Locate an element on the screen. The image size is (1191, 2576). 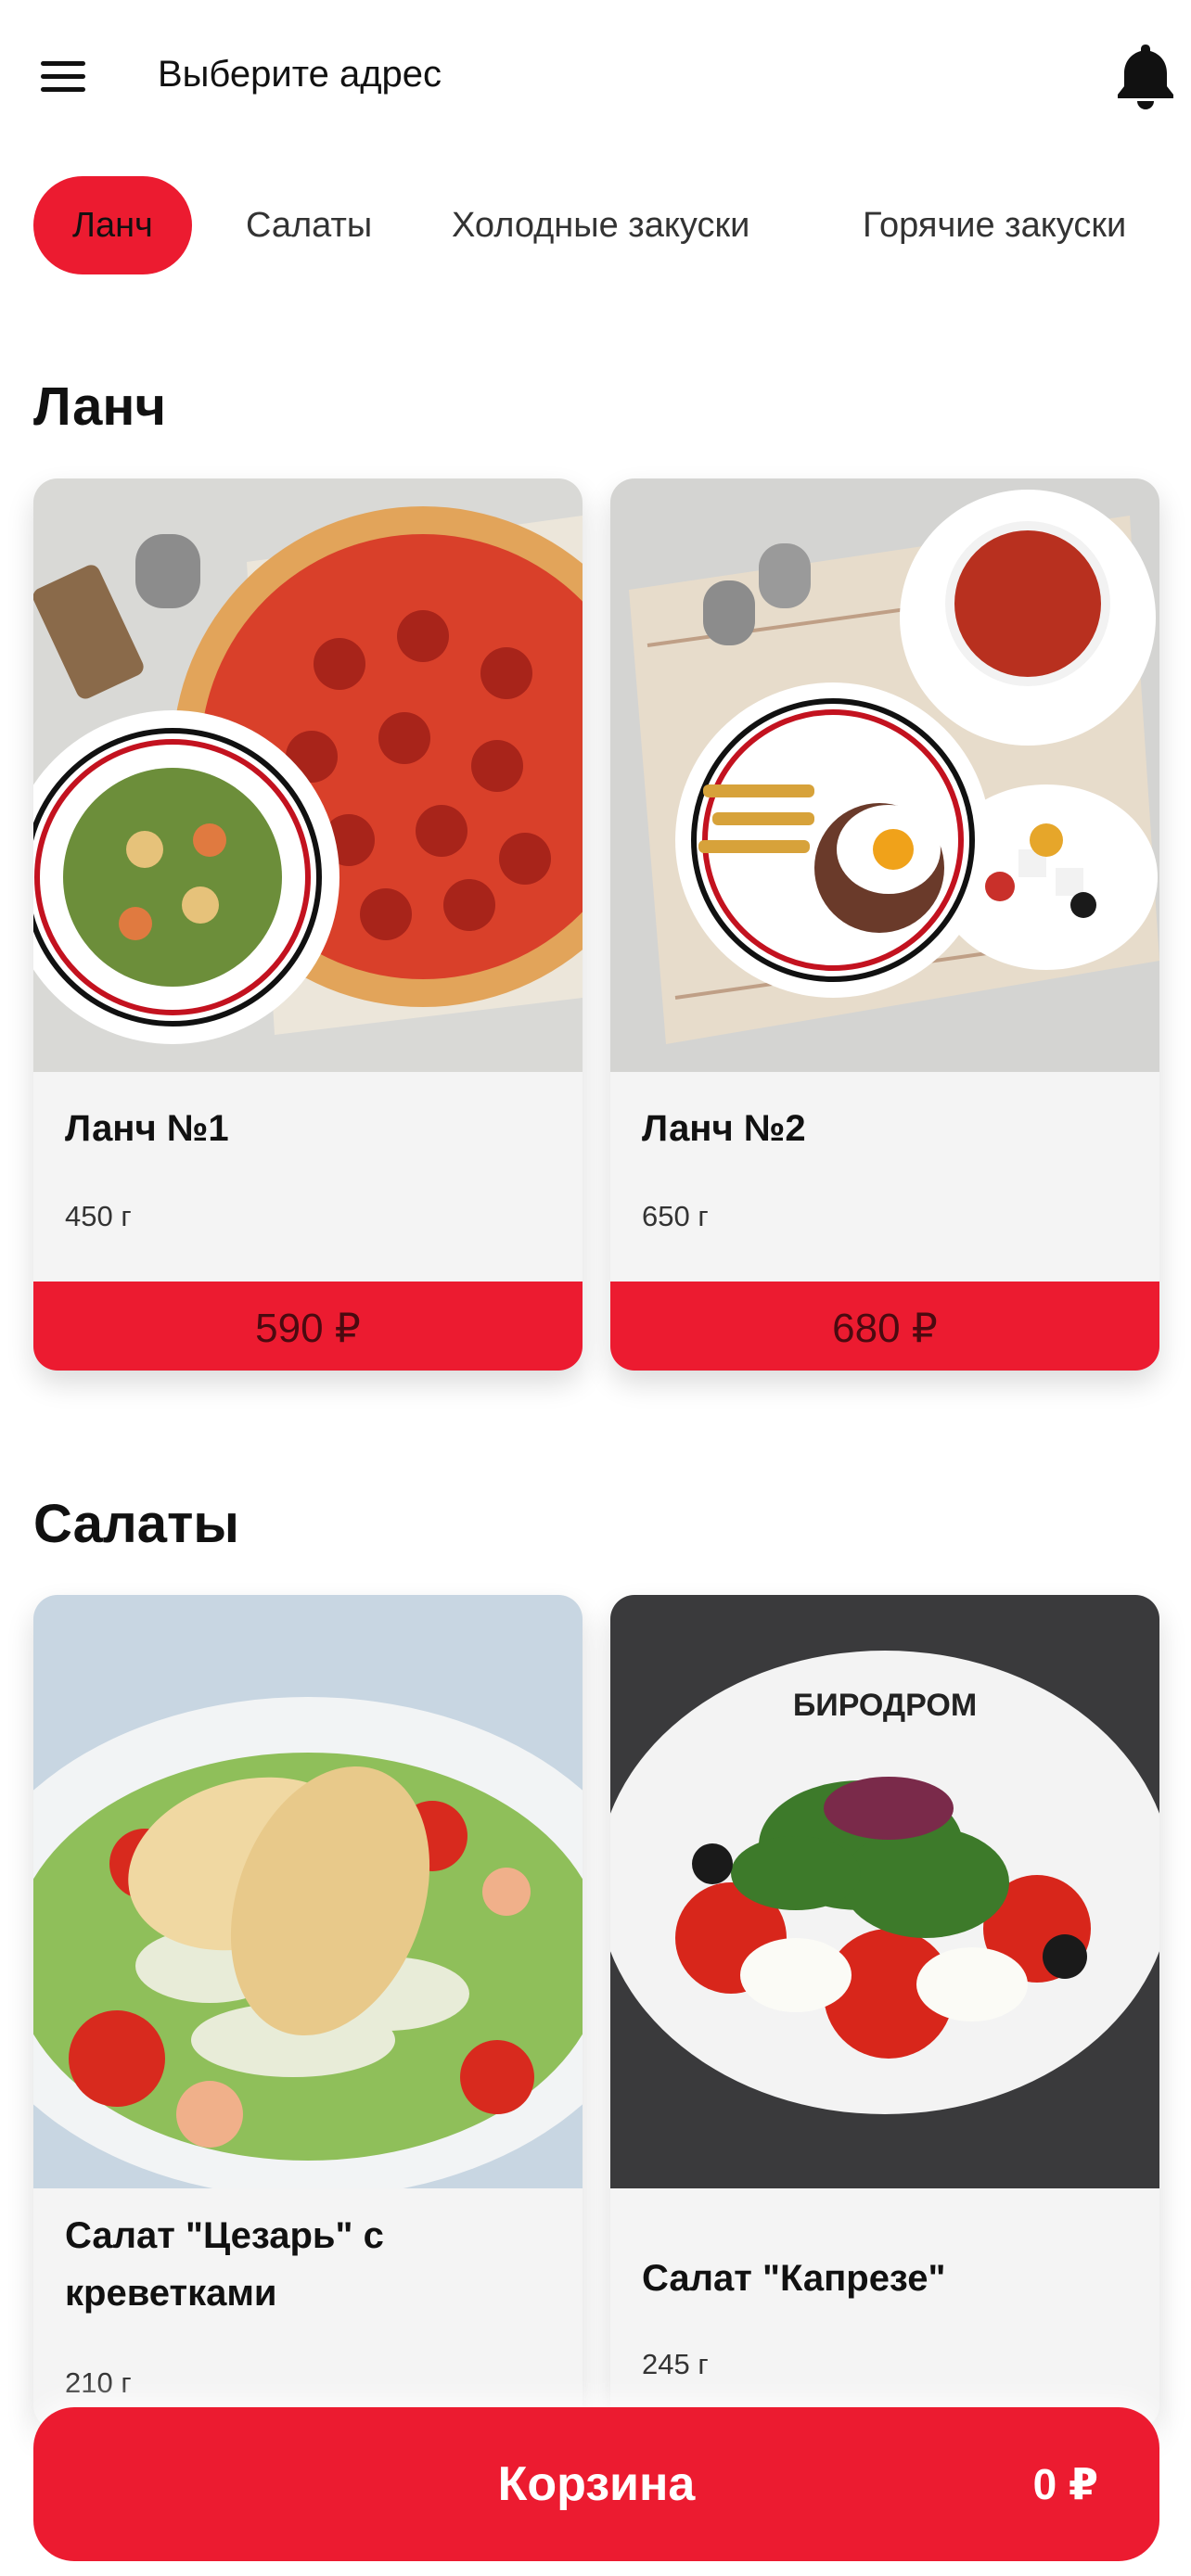
price-button: 680 ₽ is located at coordinates (884, 1326).